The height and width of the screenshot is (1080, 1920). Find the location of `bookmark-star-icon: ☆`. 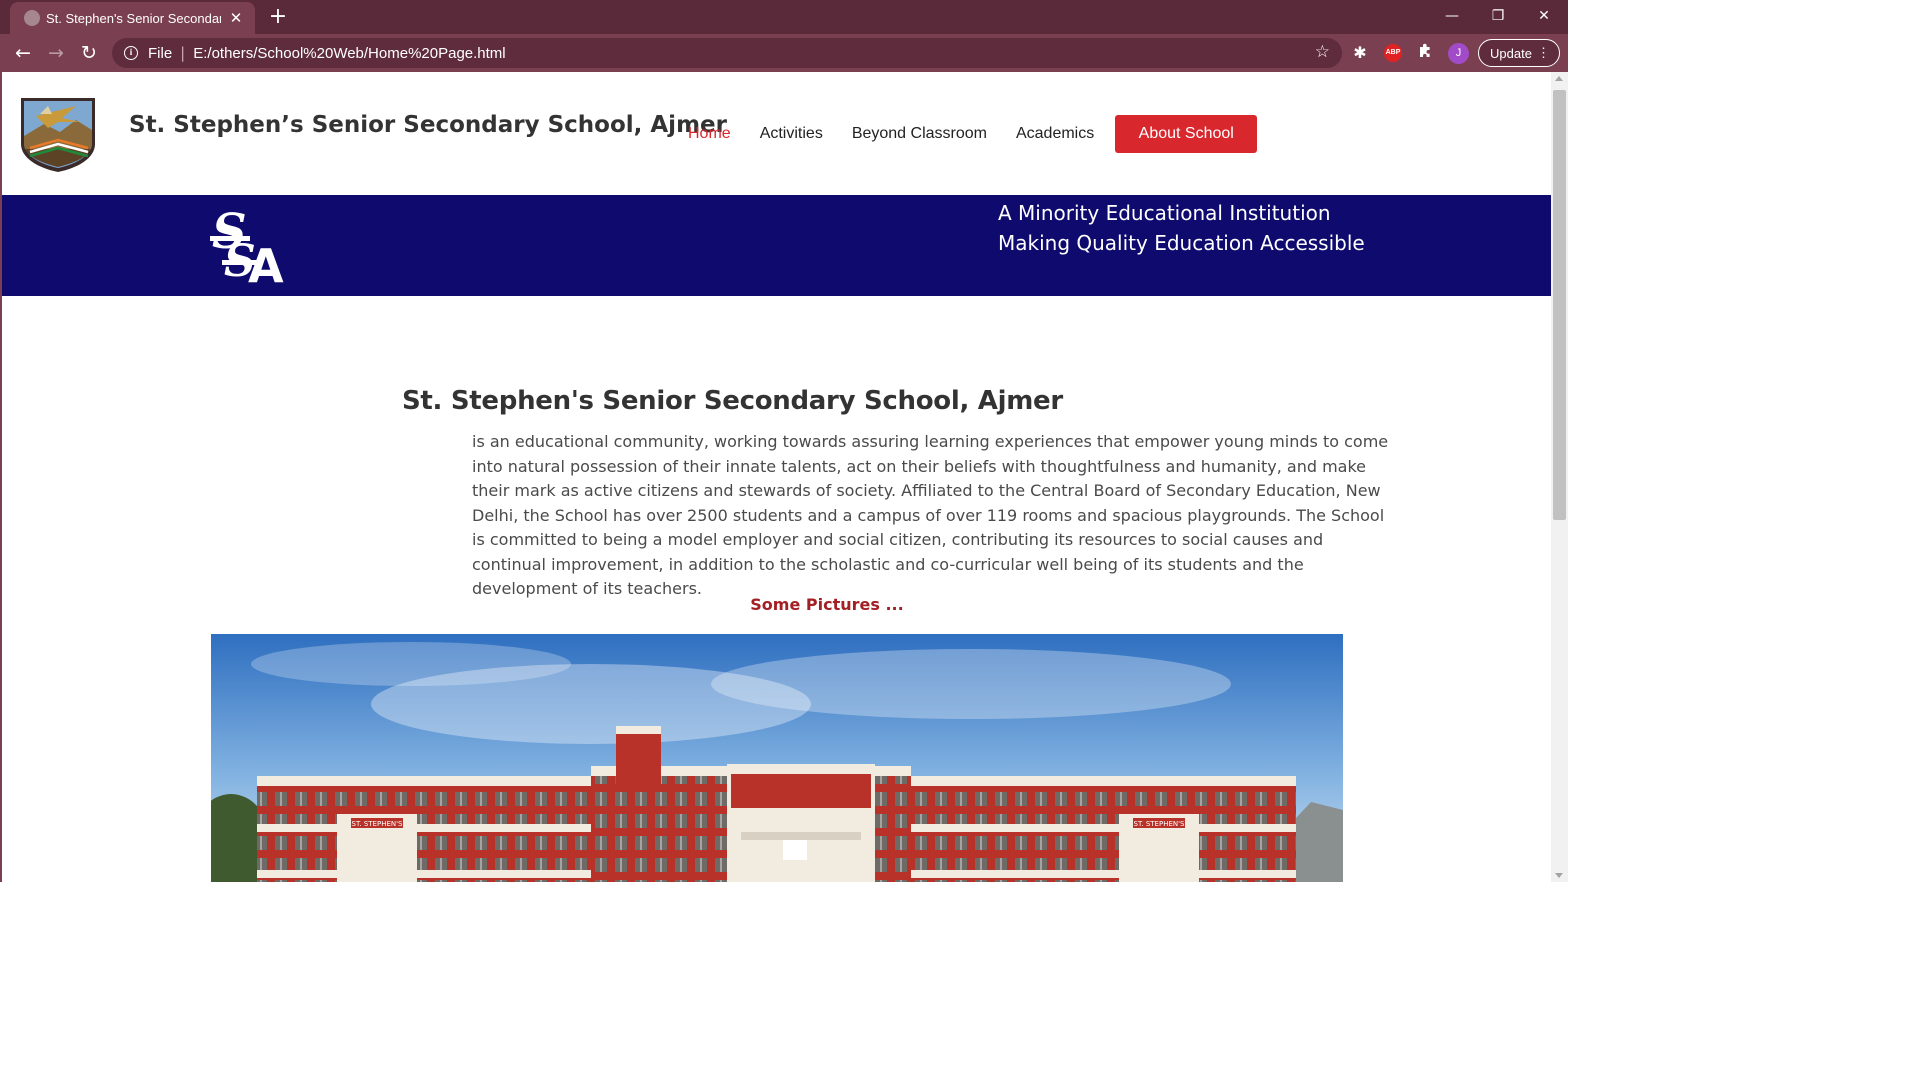

bookmark-star-icon: ☆ is located at coordinates (1322, 52).